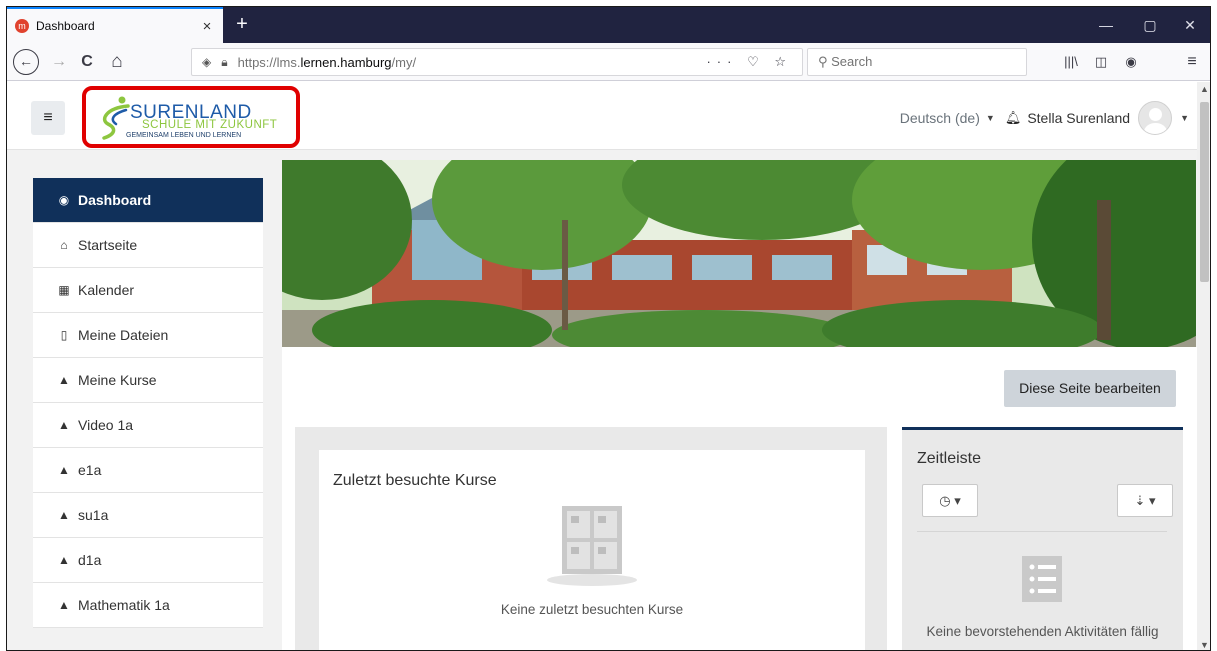 This screenshot has width=1217, height=651. What do you see at coordinates (1078, 118) in the screenshot?
I see `user-name: Stella Surenland` at bounding box center [1078, 118].